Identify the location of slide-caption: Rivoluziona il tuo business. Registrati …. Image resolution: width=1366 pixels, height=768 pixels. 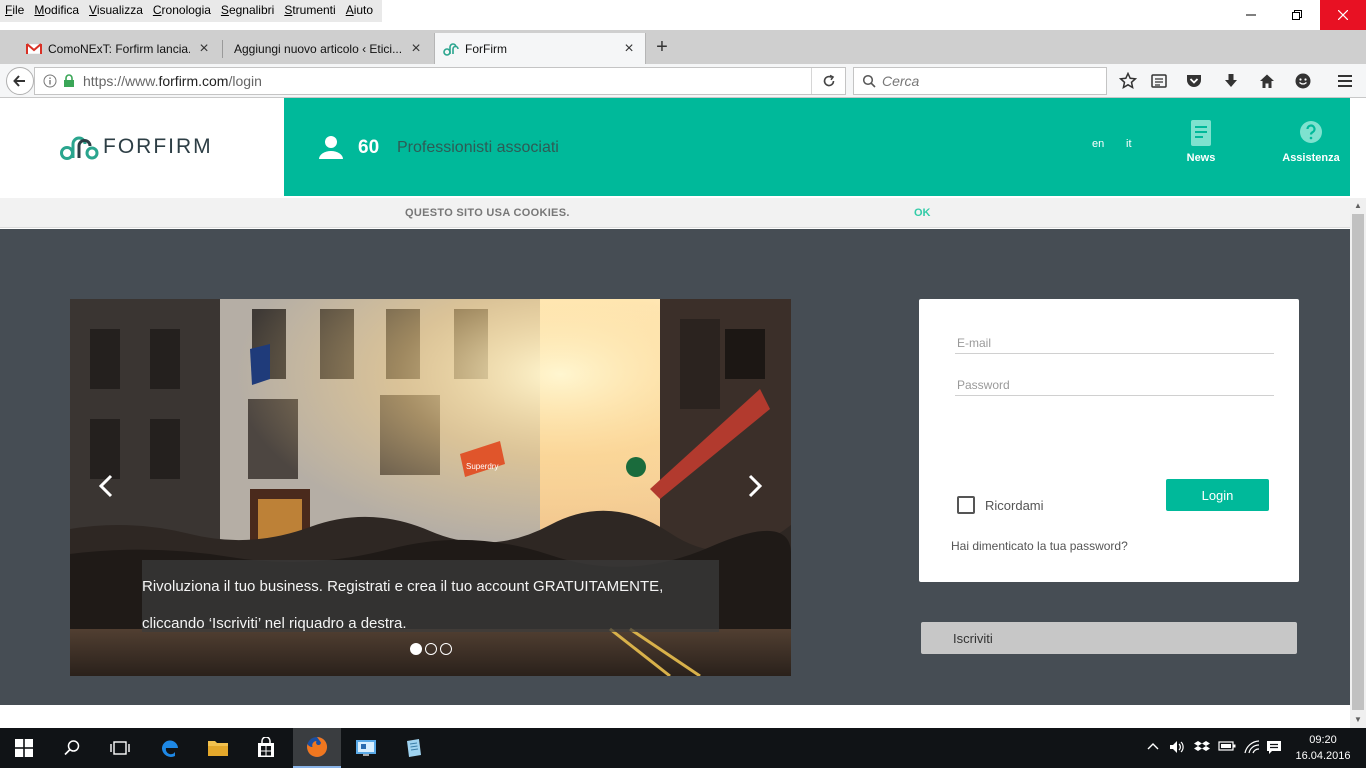
(430, 596).